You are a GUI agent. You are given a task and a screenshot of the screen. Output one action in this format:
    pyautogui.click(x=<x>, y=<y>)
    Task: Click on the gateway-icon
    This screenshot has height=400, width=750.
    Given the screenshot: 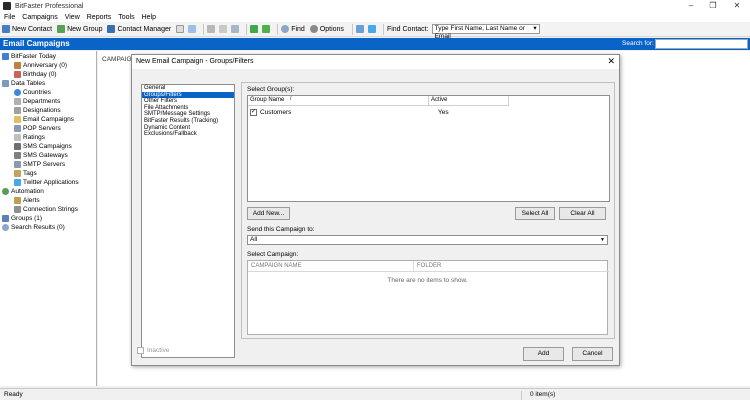 What is the action you would take?
    pyautogui.click(x=17, y=155)
    